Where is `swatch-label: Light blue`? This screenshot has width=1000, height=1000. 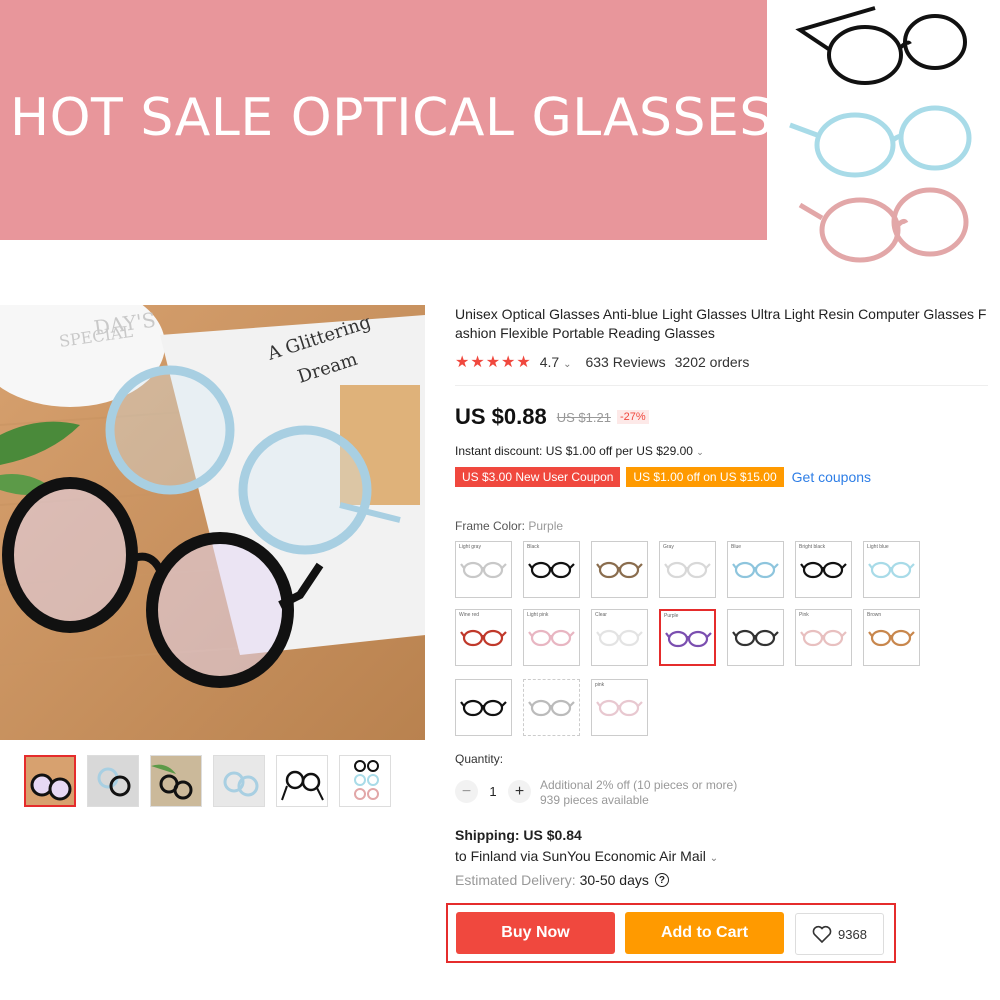
swatch-label: Light blue is located at coordinates (878, 547).